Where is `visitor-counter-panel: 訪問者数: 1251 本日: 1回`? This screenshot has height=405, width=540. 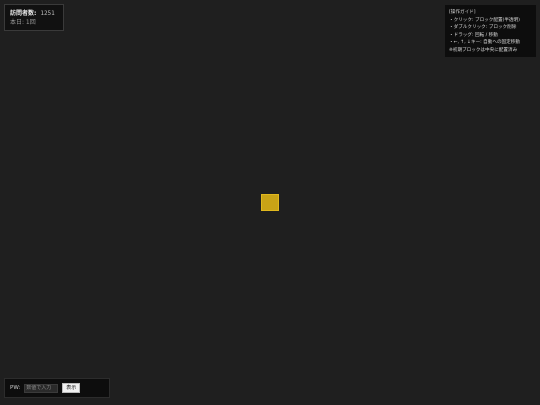 visitor-counter-panel: 訪問者数: 1251 本日: 1回 is located at coordinates (34, 17).